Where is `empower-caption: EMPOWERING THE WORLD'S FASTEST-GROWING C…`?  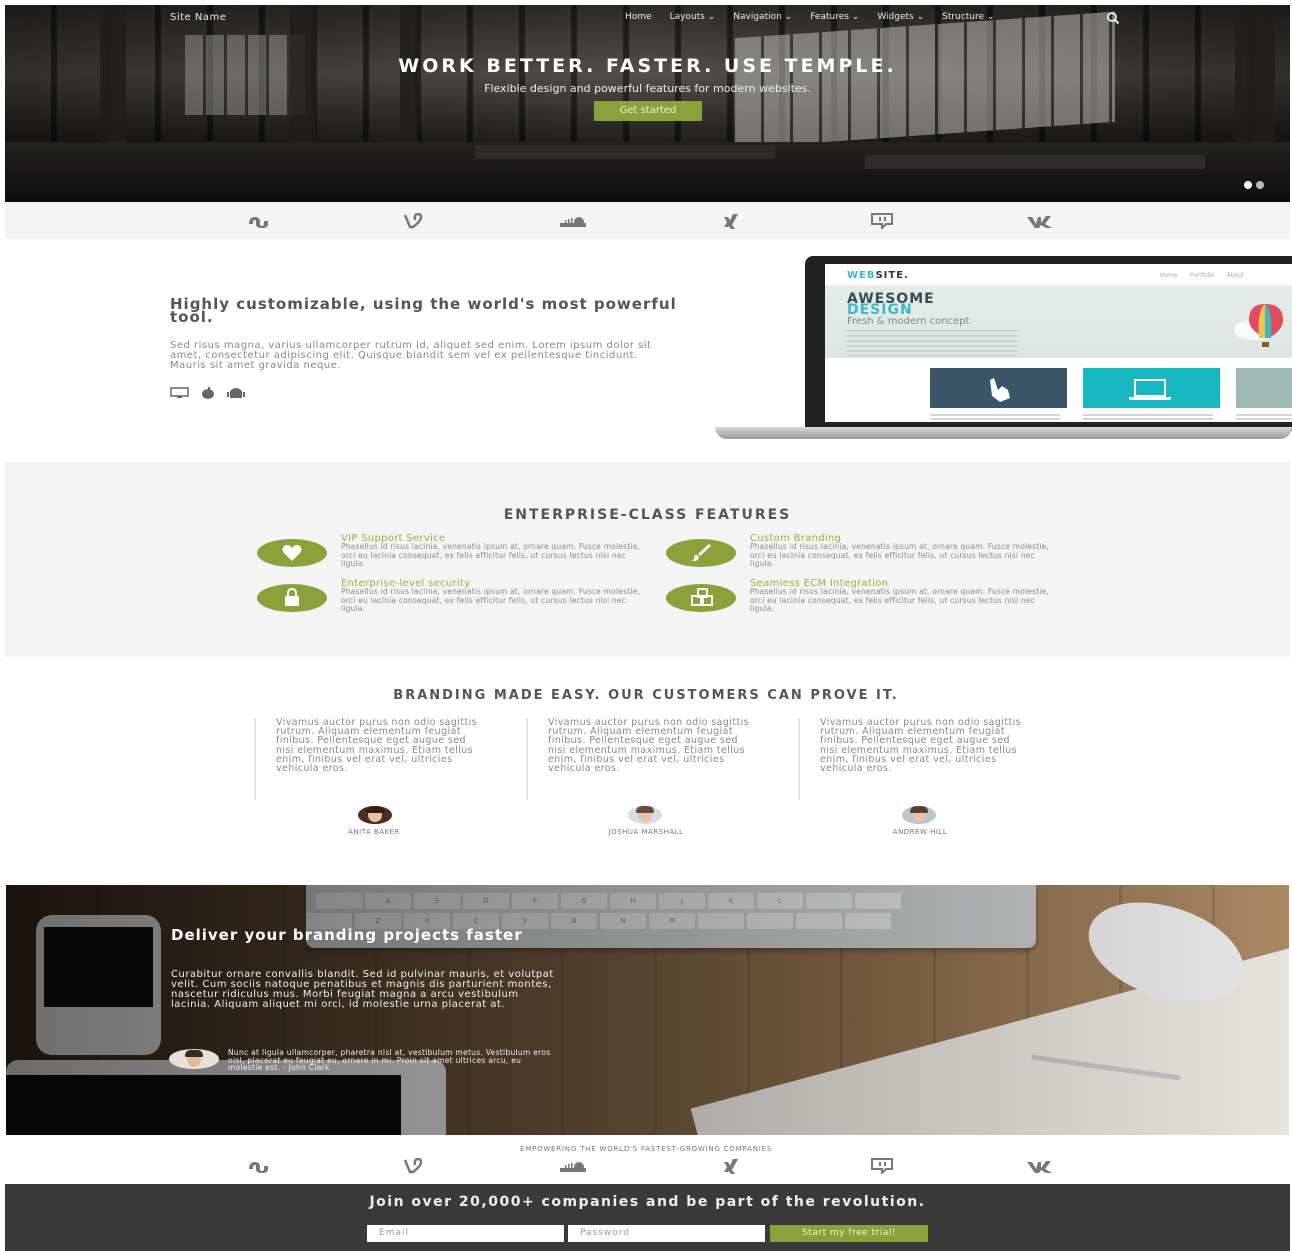 empower-caption: EMPOWERING THE WORLD'S FASTEST-GROWING C… is located at coordinates (646, 1149).